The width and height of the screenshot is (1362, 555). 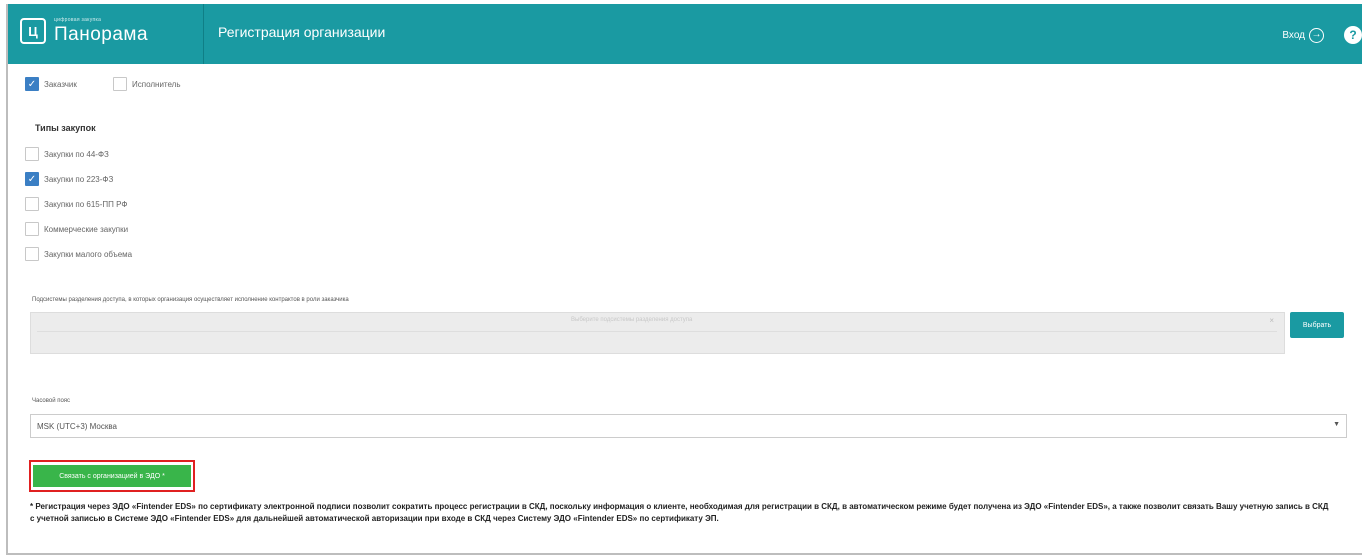 What do you see at coordinates (86, 204) in the screenshot?
I see `purchase-type-label: Закупки по 615-ПП РФ` at bounding box center [86, 204].